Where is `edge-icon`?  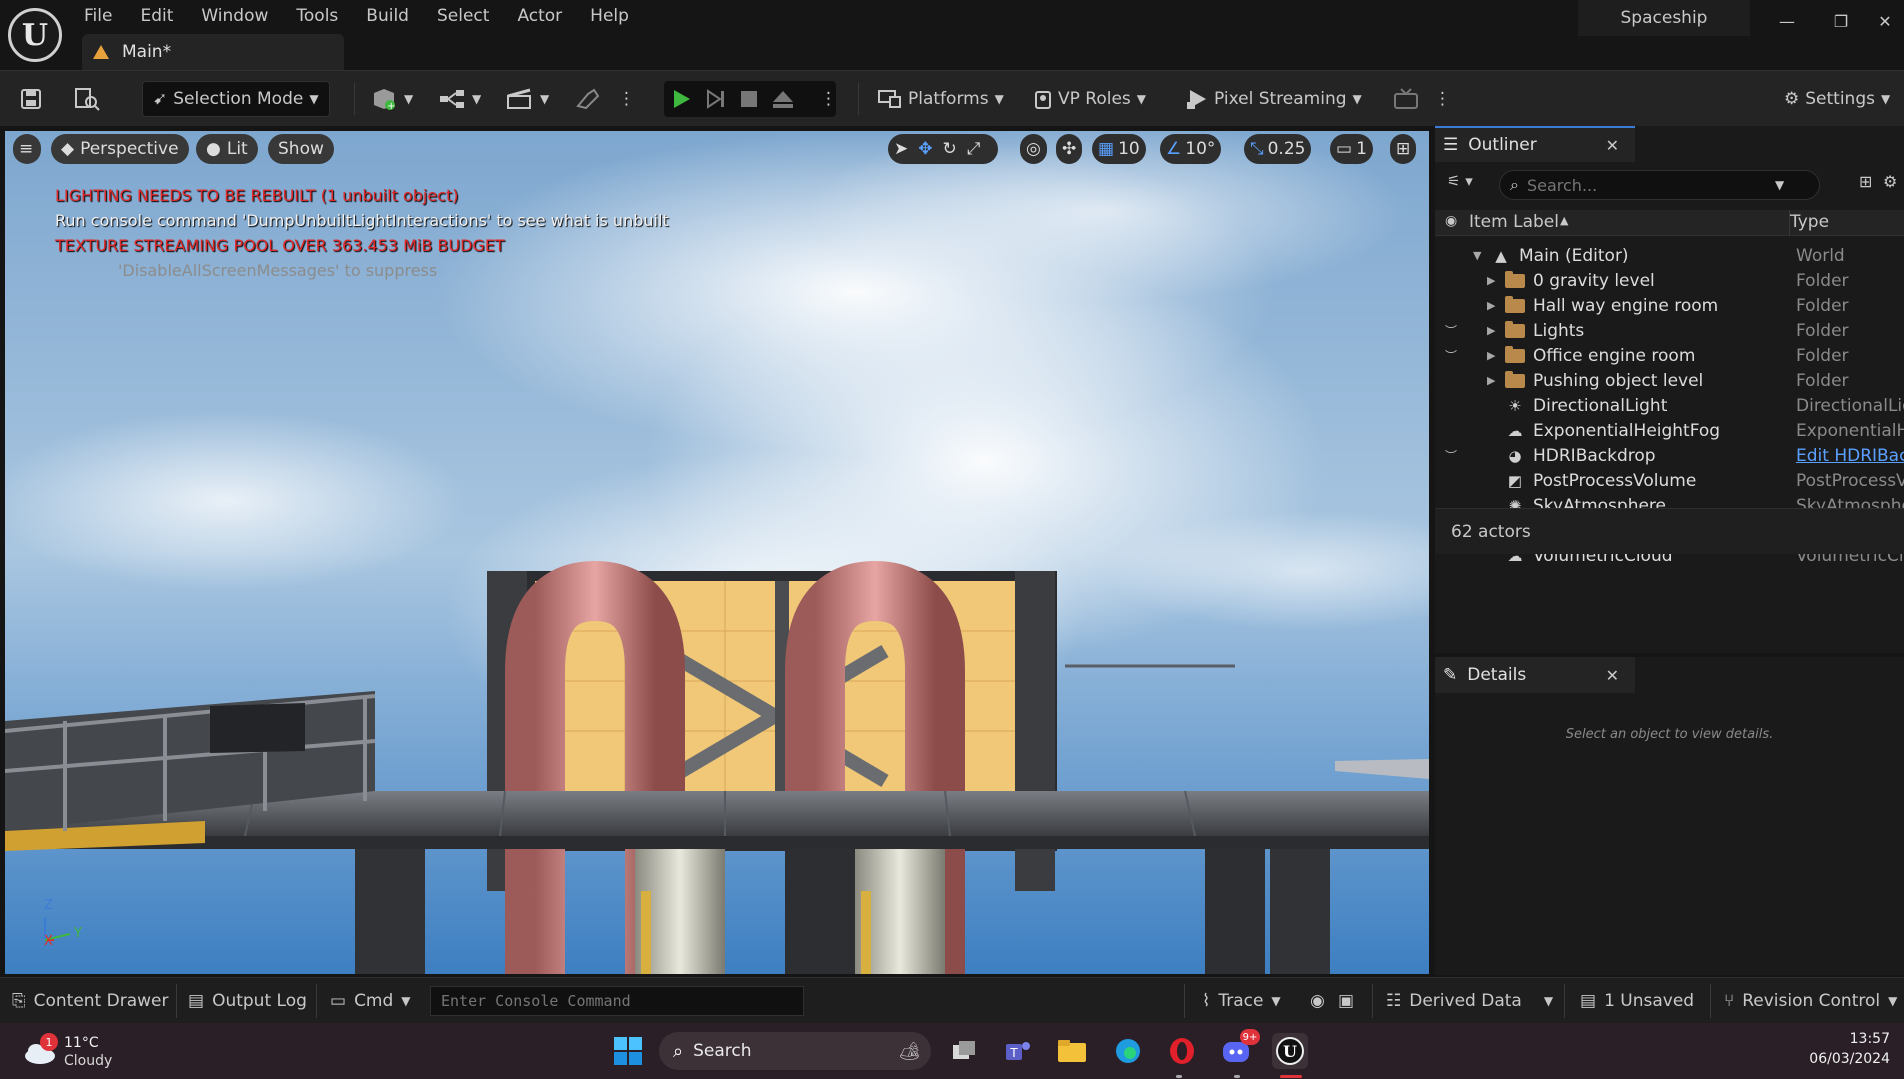 edge-icon is located at coordinates (1128, 1051).